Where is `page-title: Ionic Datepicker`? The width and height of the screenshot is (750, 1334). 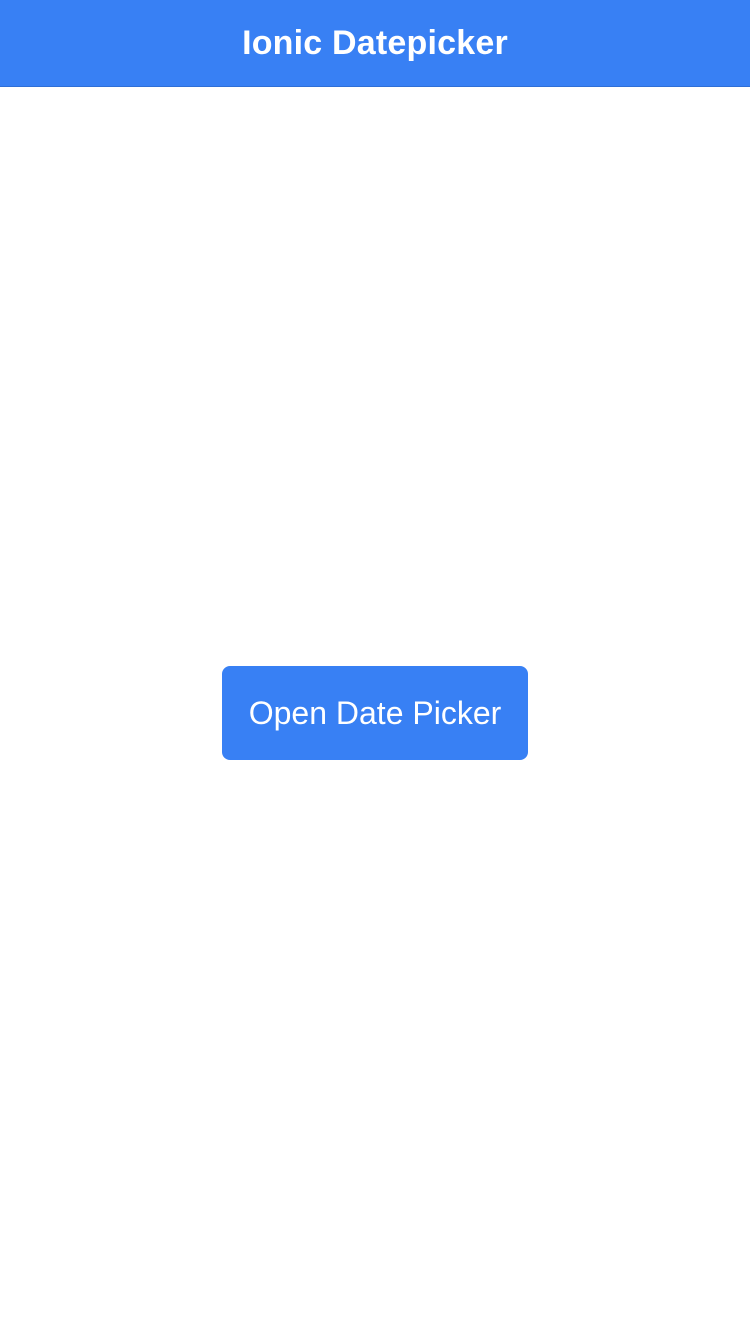 page-title: Ionic Datepicker is located at coordinates (375, 42).